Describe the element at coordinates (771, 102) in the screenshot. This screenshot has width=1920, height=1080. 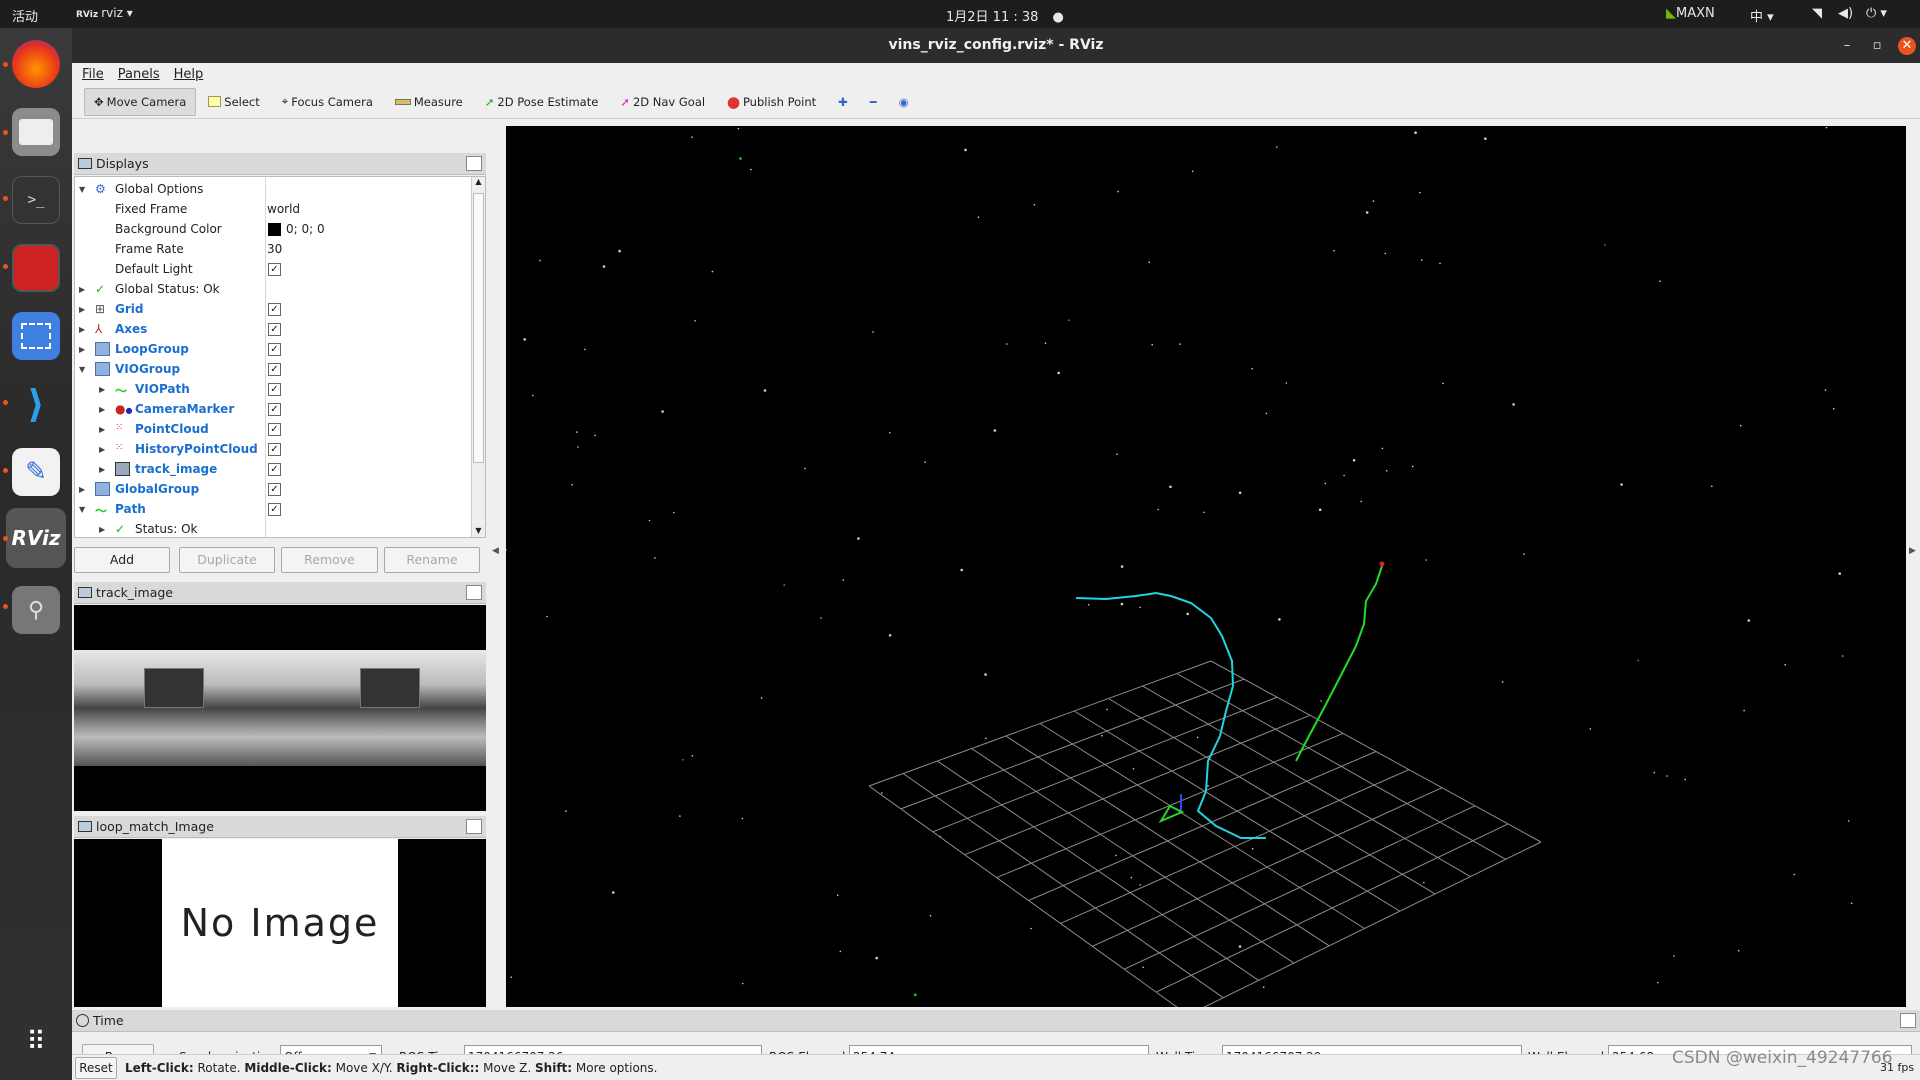
I see `publish-point-button: ⬤ Publish Point` at that location.